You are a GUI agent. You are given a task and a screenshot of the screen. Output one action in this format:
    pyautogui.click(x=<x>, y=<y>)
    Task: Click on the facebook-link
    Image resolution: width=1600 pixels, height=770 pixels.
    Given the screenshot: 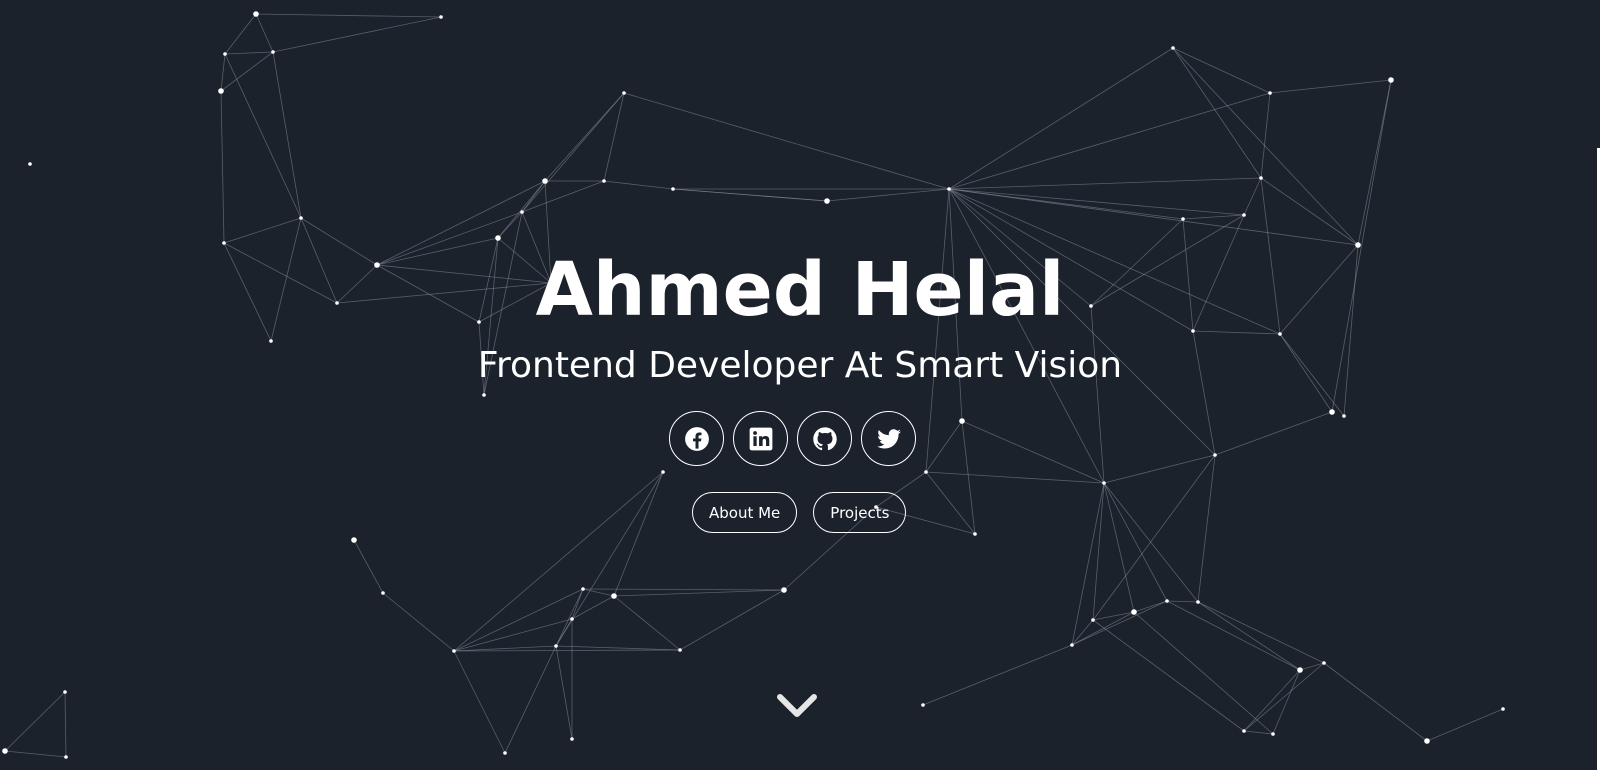 What is the action you would take?
    pyautogui.click(x=696, y=438)
    